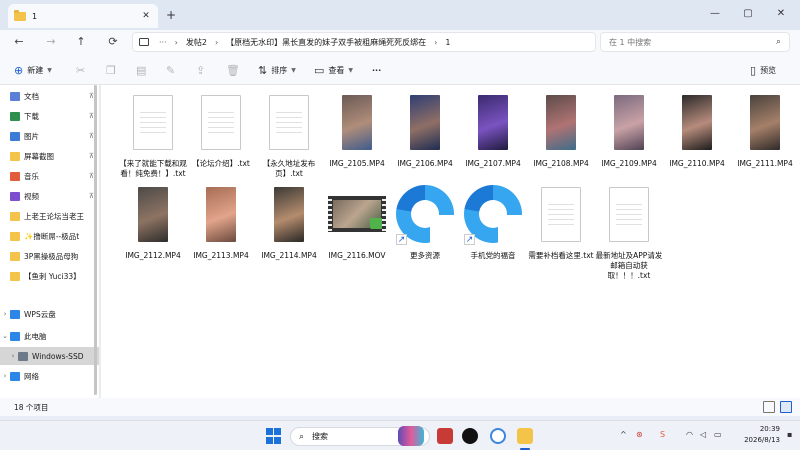  Describe the element at coordinates (153, 222) in the screenshot. I see `file-item: IMG_2112.MP4` at that location.